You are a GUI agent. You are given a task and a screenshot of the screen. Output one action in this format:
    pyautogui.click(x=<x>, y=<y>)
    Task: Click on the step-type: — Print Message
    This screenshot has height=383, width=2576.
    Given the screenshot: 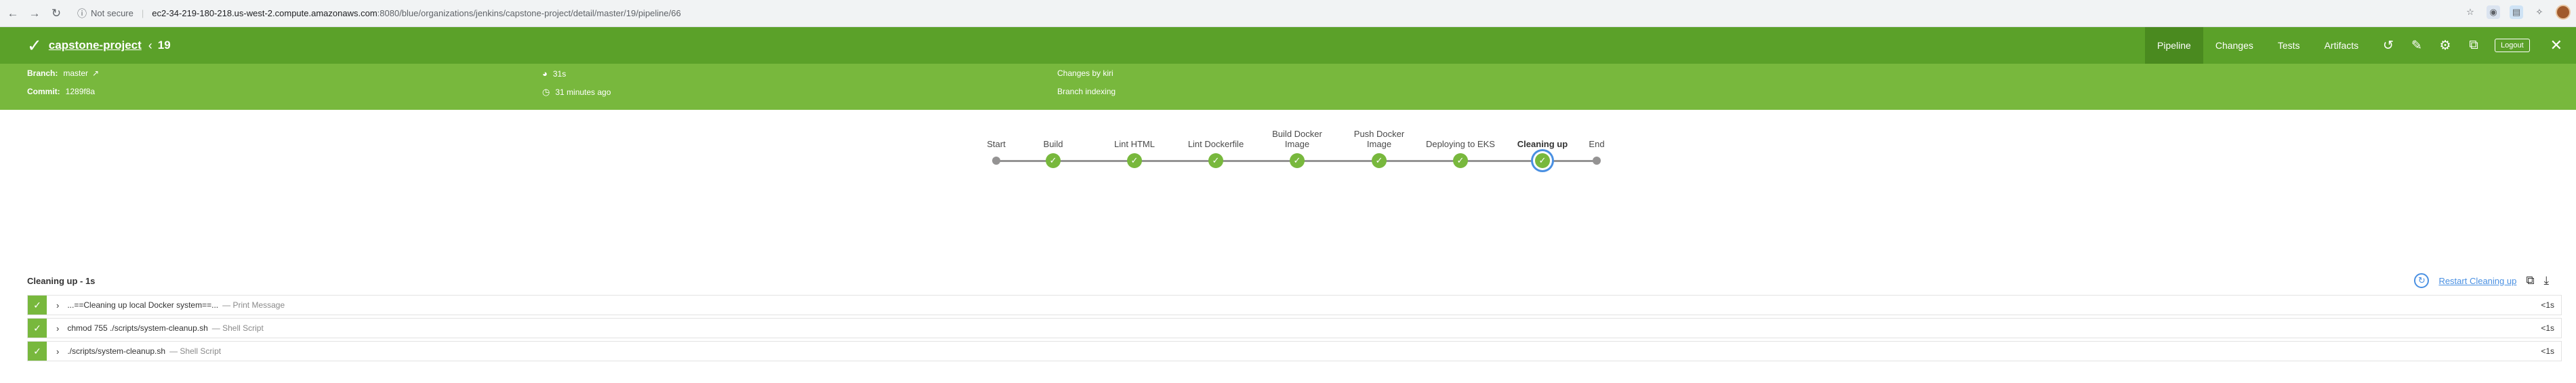 What is the action you would take?
    pyautogui.click(x=254, y=305)
    